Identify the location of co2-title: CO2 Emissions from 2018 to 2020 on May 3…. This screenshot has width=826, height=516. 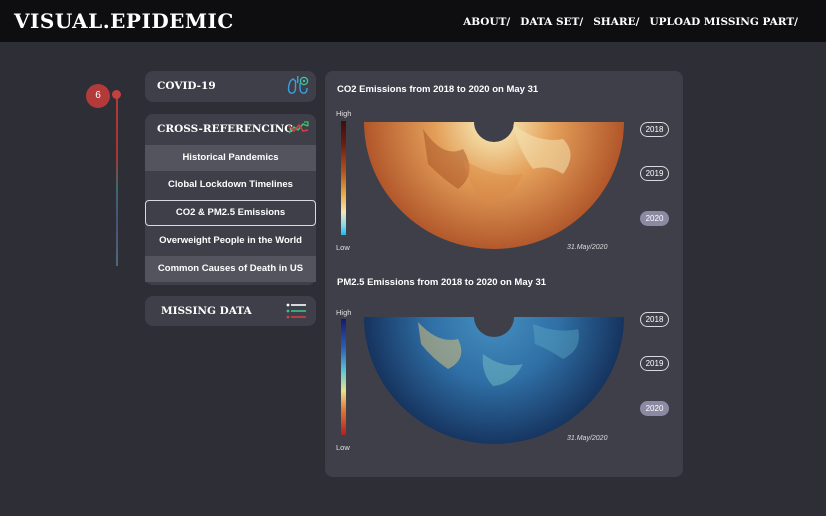
(438, 89).